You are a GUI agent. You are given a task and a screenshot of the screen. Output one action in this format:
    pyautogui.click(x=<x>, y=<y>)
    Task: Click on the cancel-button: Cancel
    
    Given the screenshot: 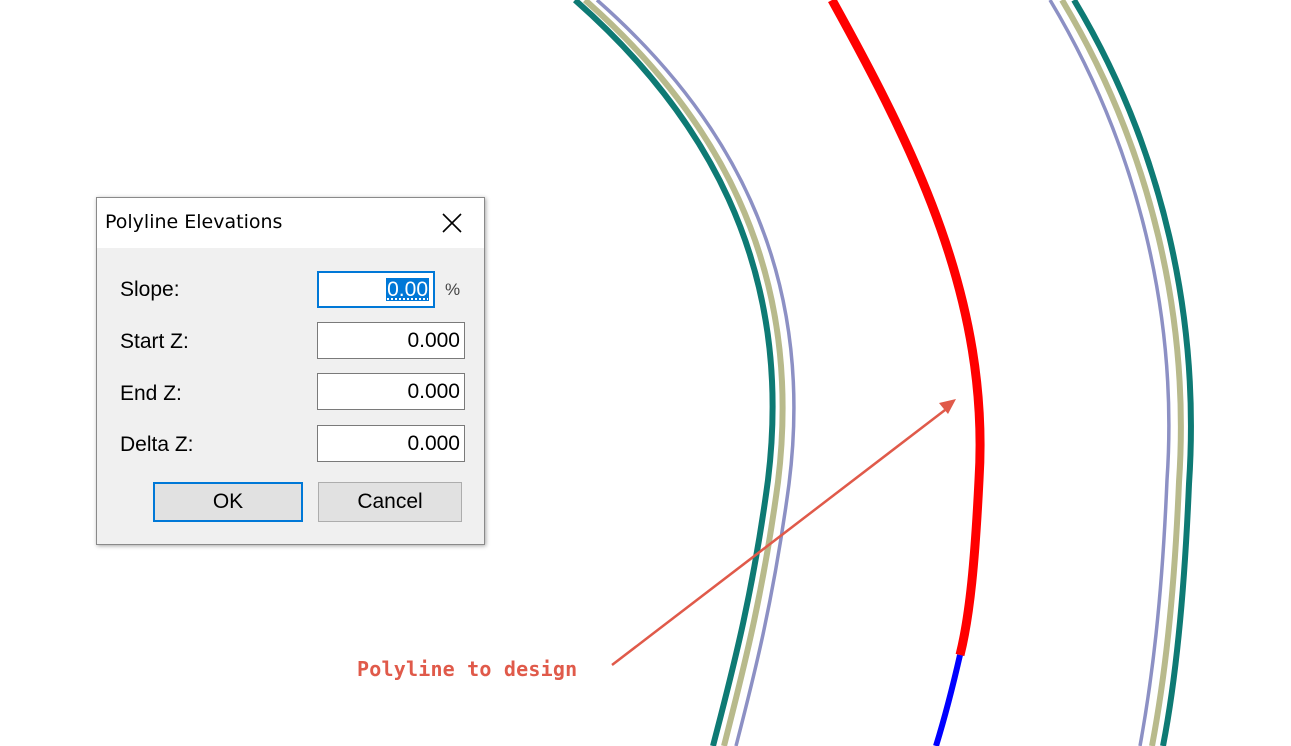 What is the action you would take?
    pyautogui.click(x=390, y=502)
    